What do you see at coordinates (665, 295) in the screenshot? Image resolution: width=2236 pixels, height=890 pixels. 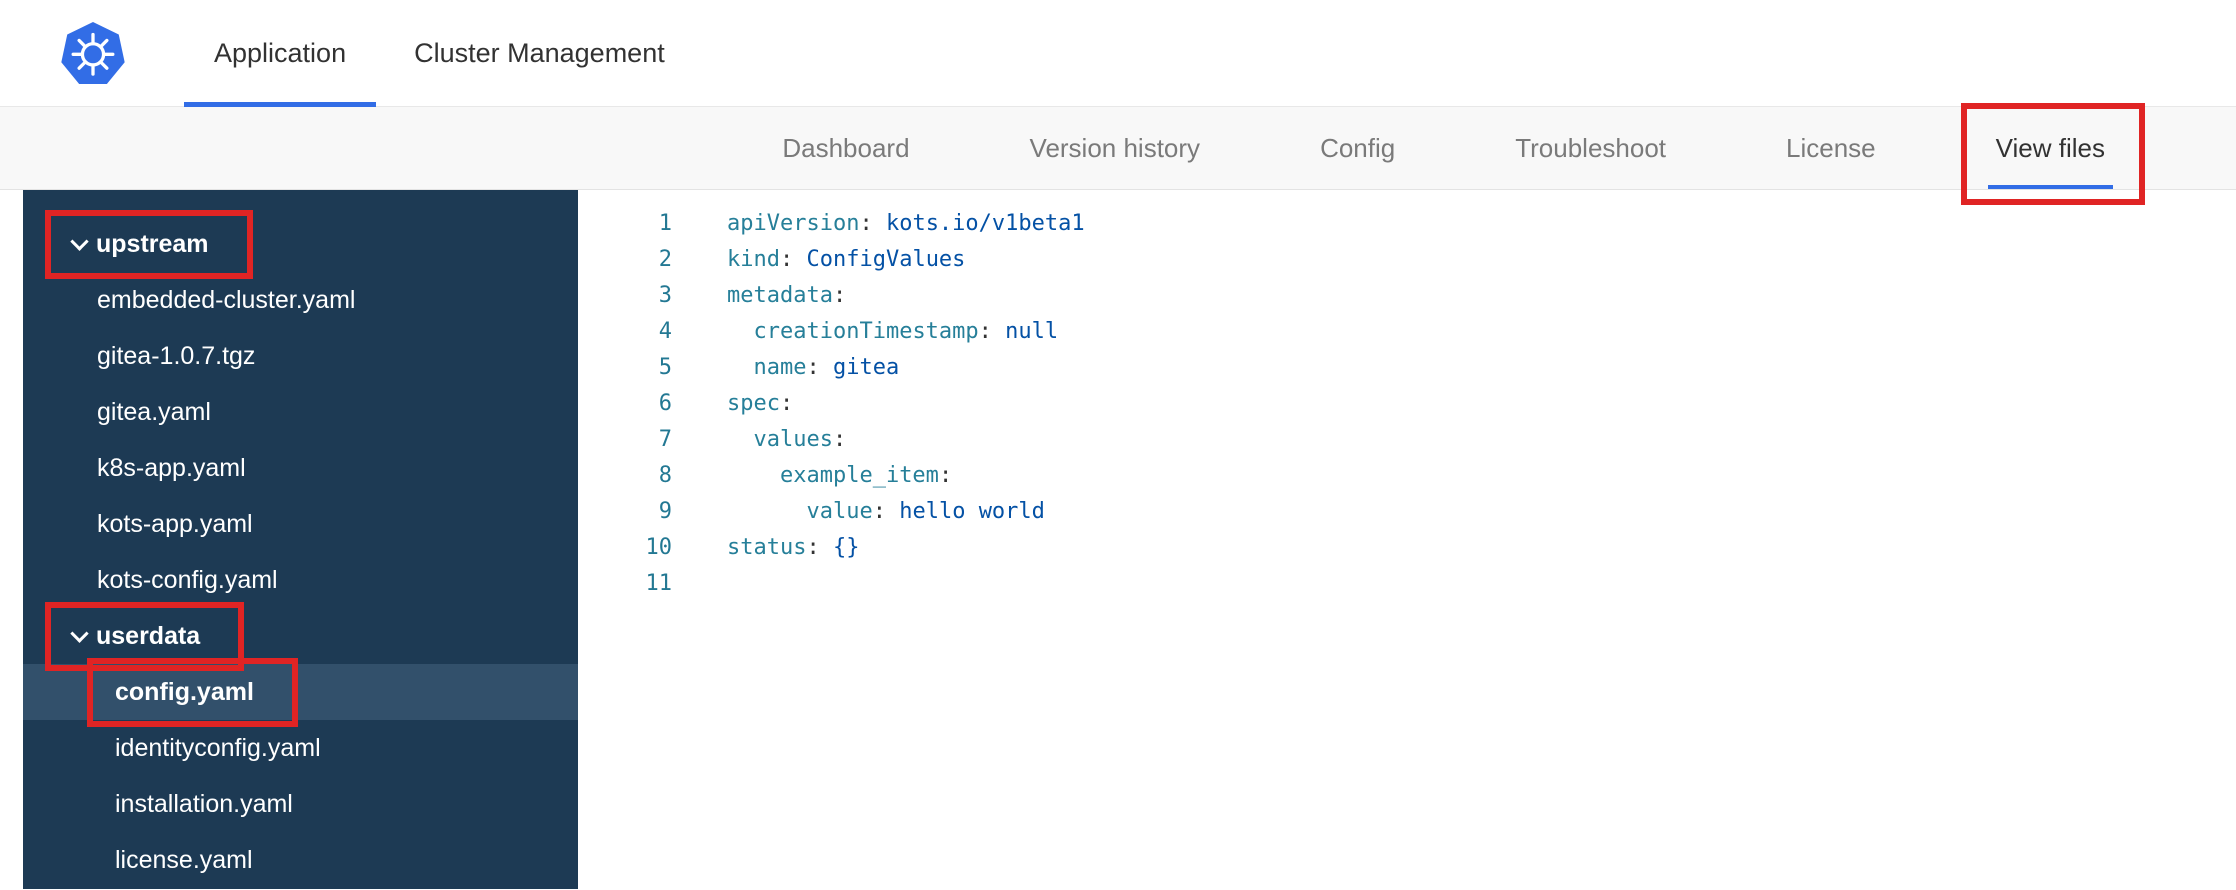 I see `line-number: 3` at bounding box center [665, 295].